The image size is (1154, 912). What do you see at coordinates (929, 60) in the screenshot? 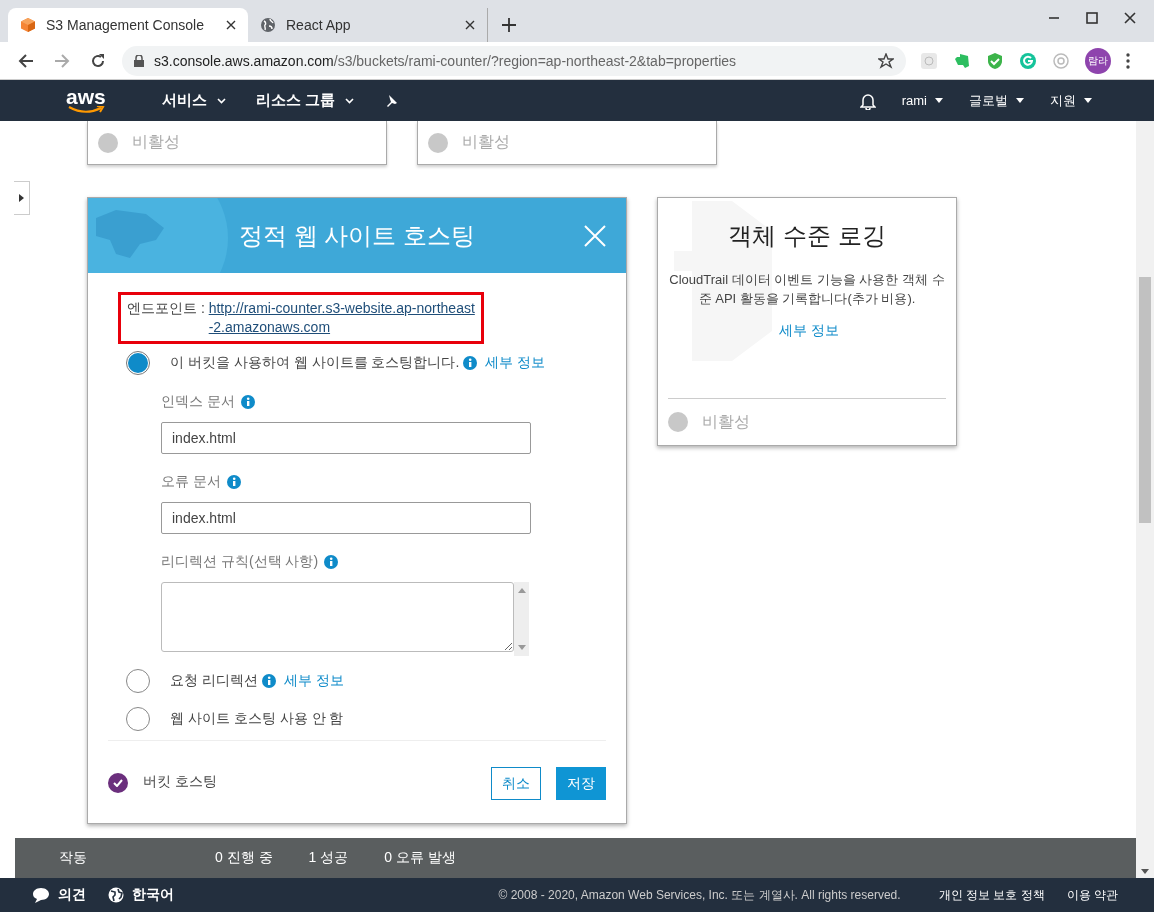
I see `extension-icon` at bounding box center [929, 60].